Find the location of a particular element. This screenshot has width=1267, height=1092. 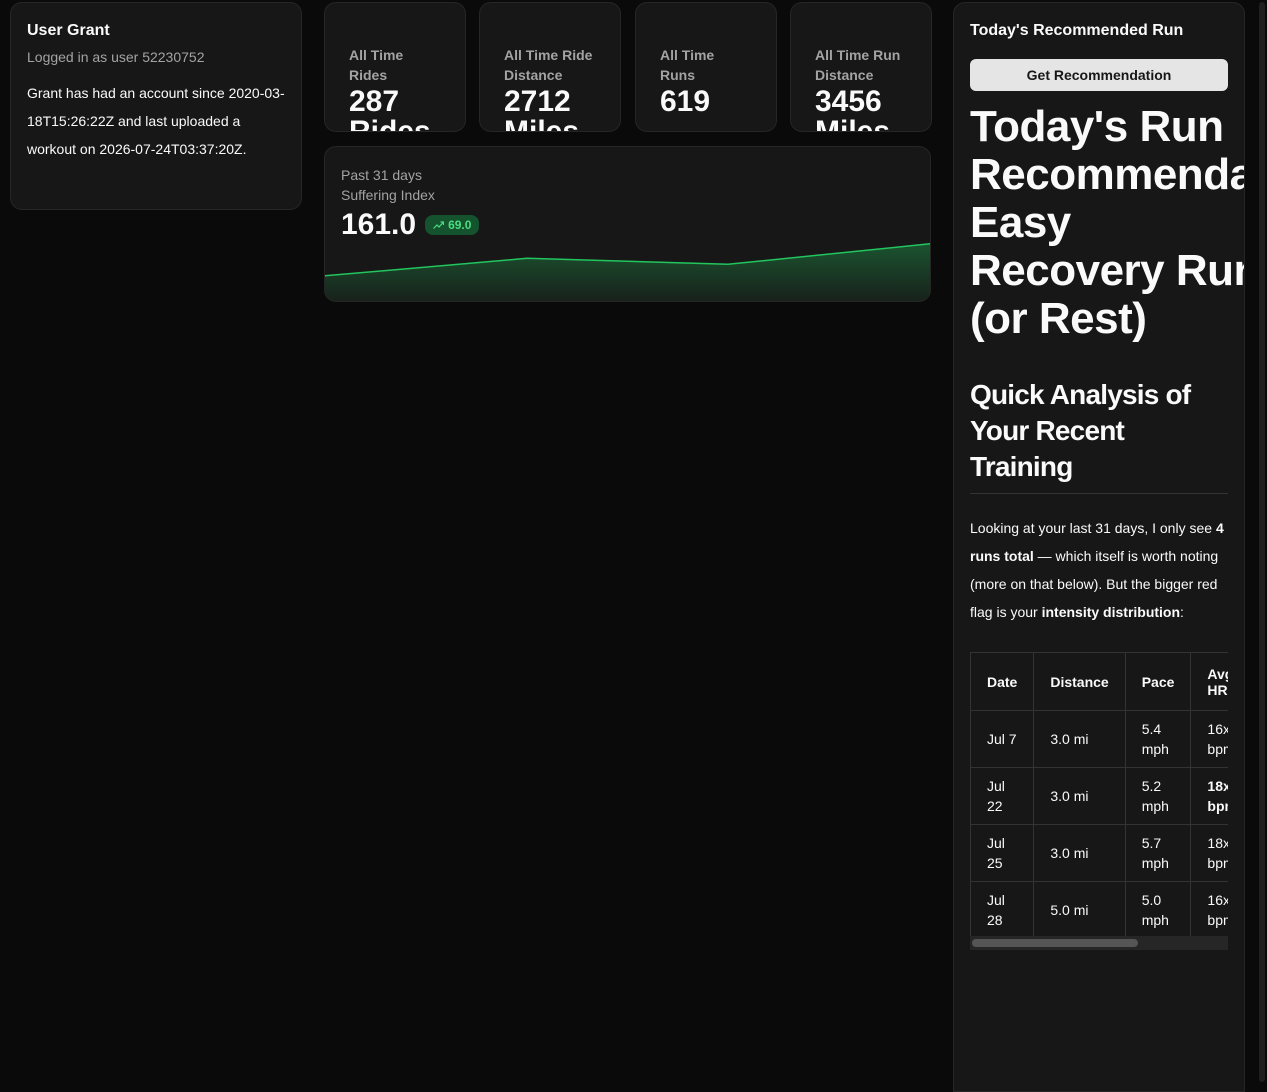

metric-label: Suffering Index is located at coordinates (388, 195).